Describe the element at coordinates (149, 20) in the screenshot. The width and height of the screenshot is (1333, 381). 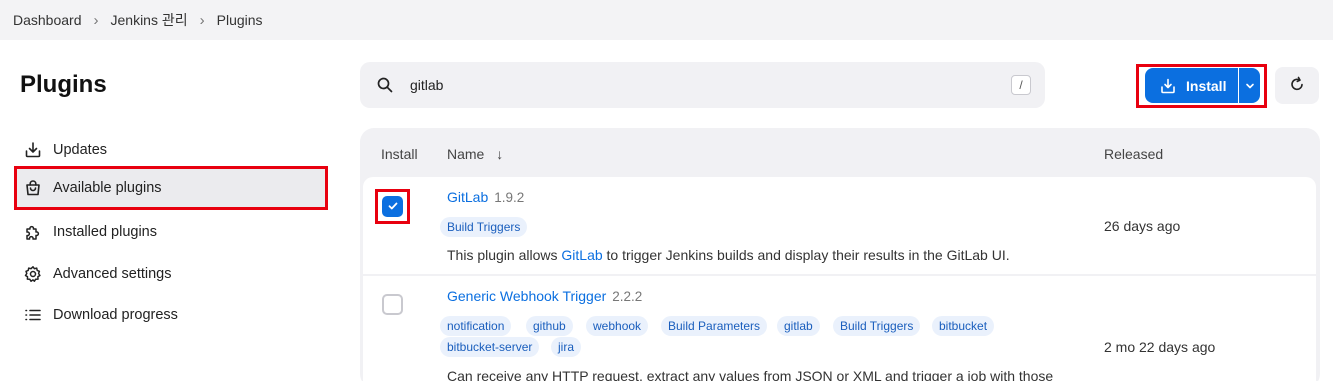
I see `breadcrumb-jenkins-manage: Jenkins 관리` at that location.